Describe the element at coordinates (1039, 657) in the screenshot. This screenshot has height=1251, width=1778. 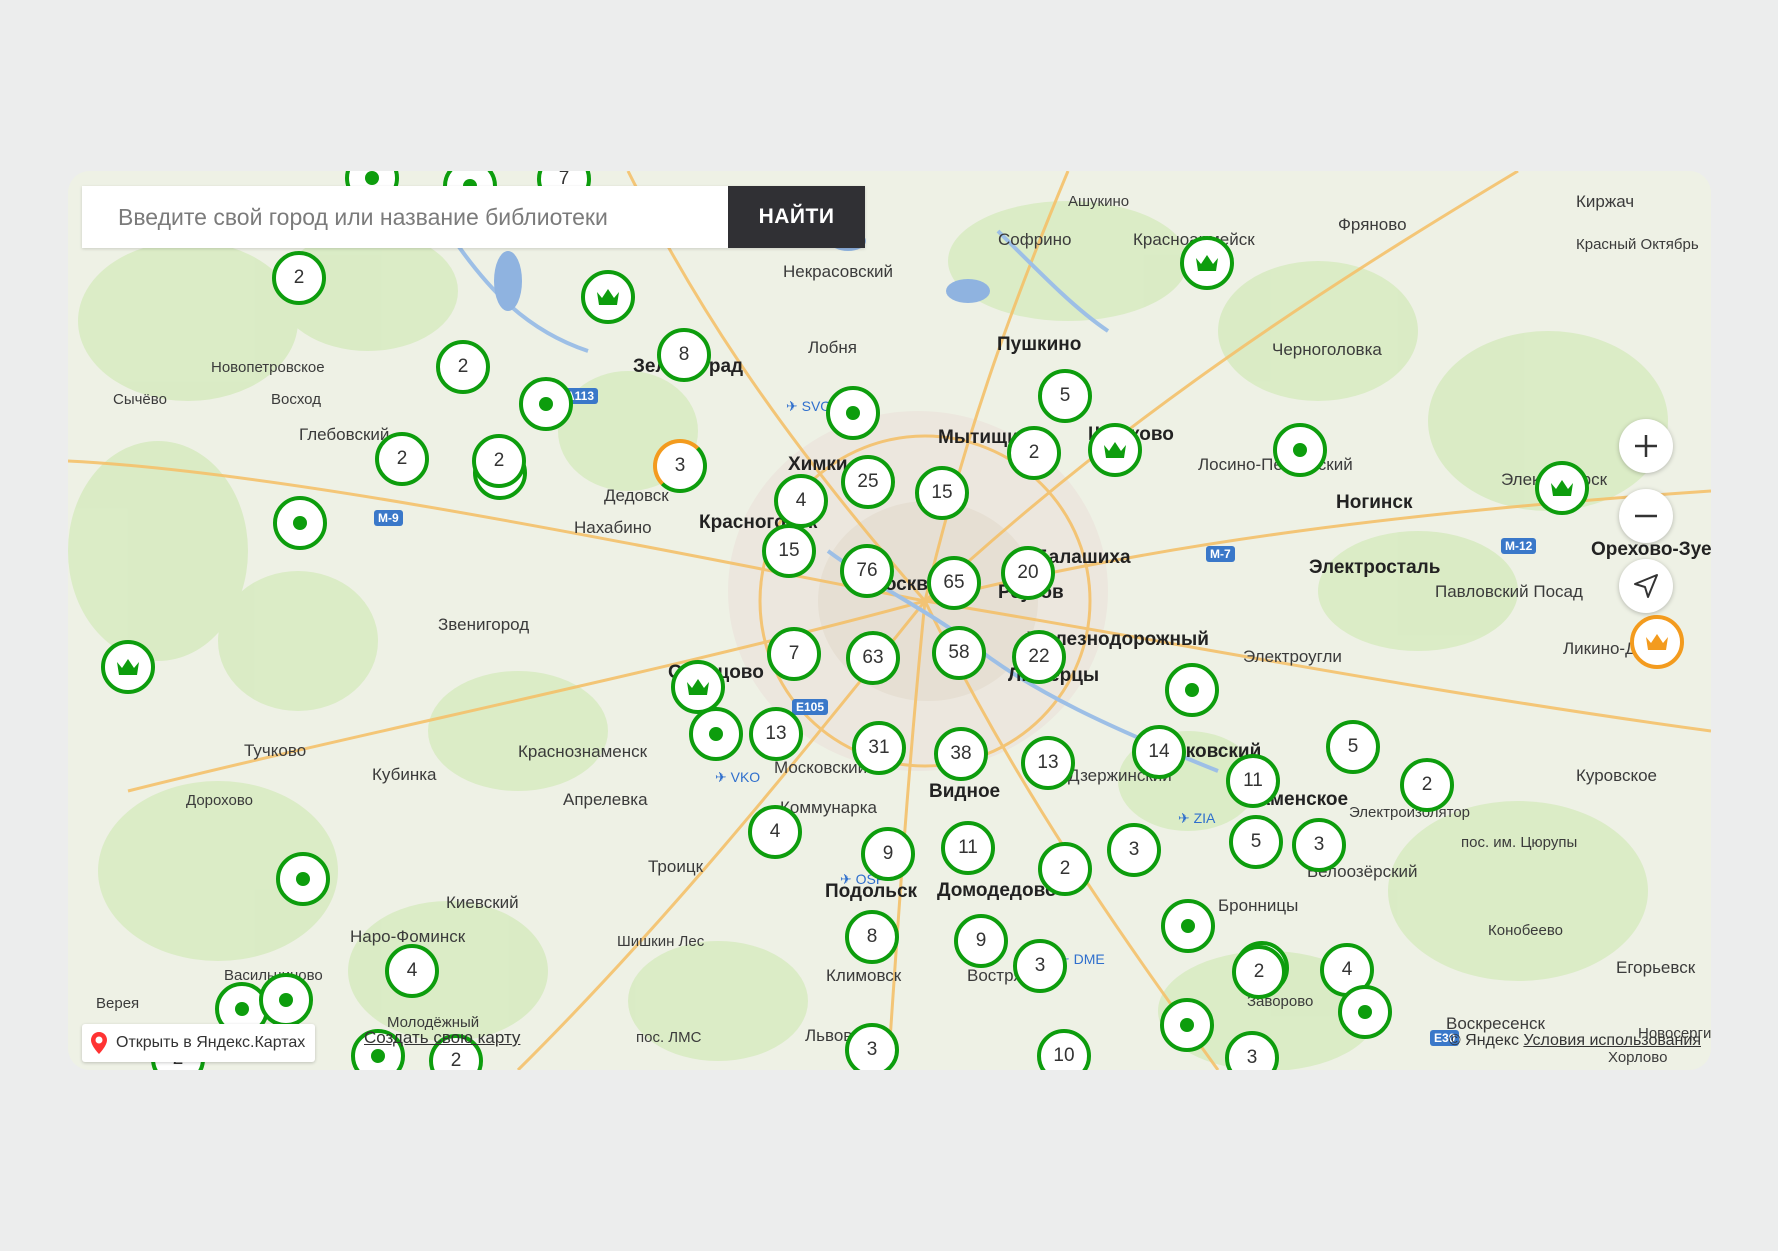
I see `cluster-marker: 22` at that location.